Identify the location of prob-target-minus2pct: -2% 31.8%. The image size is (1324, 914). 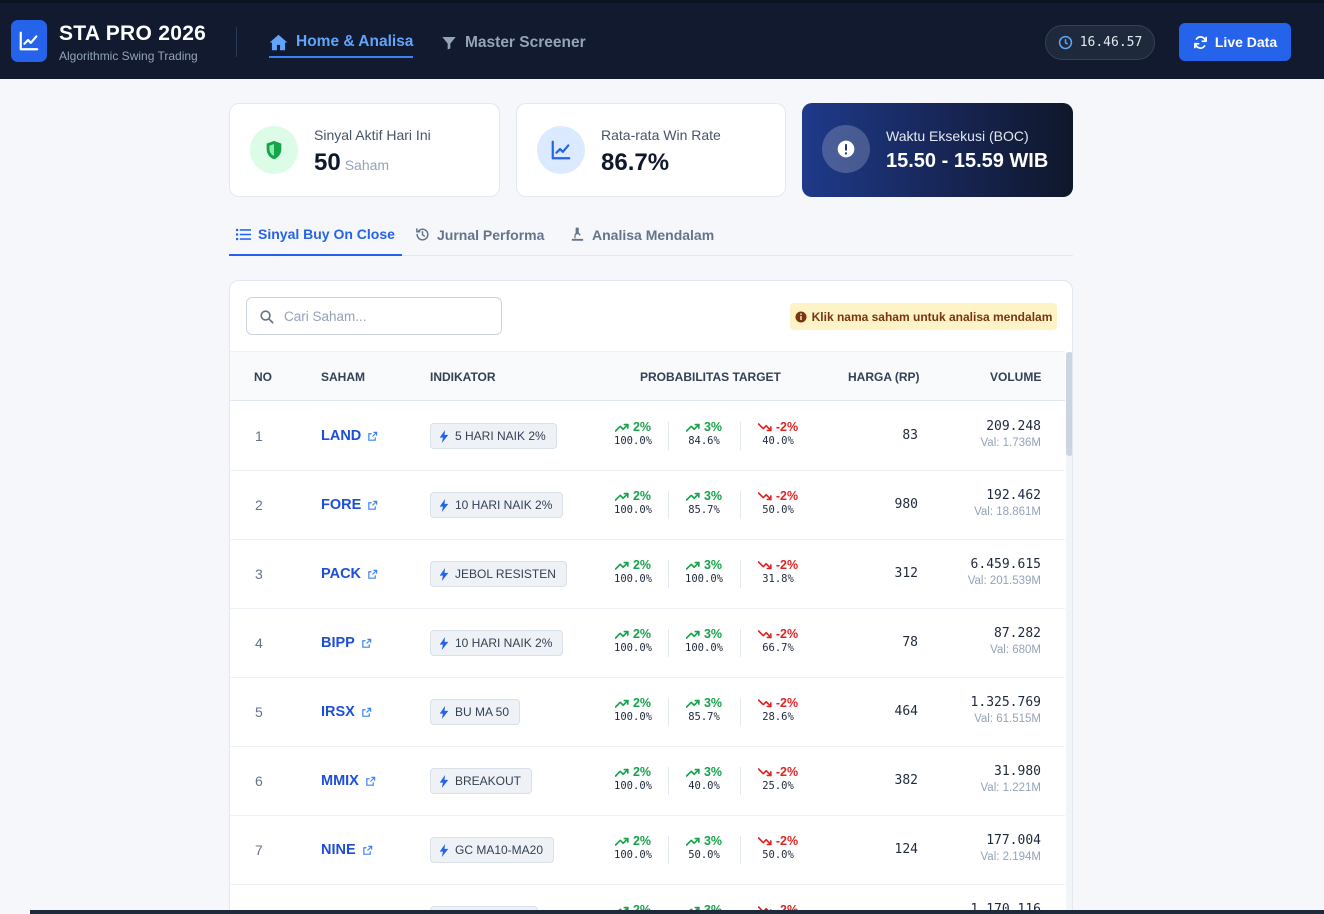
(778, 571).